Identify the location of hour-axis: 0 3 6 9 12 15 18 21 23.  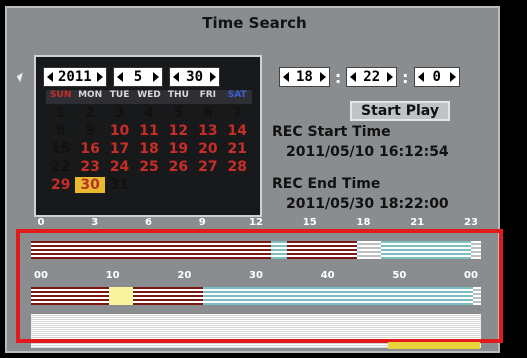
(257, 223).